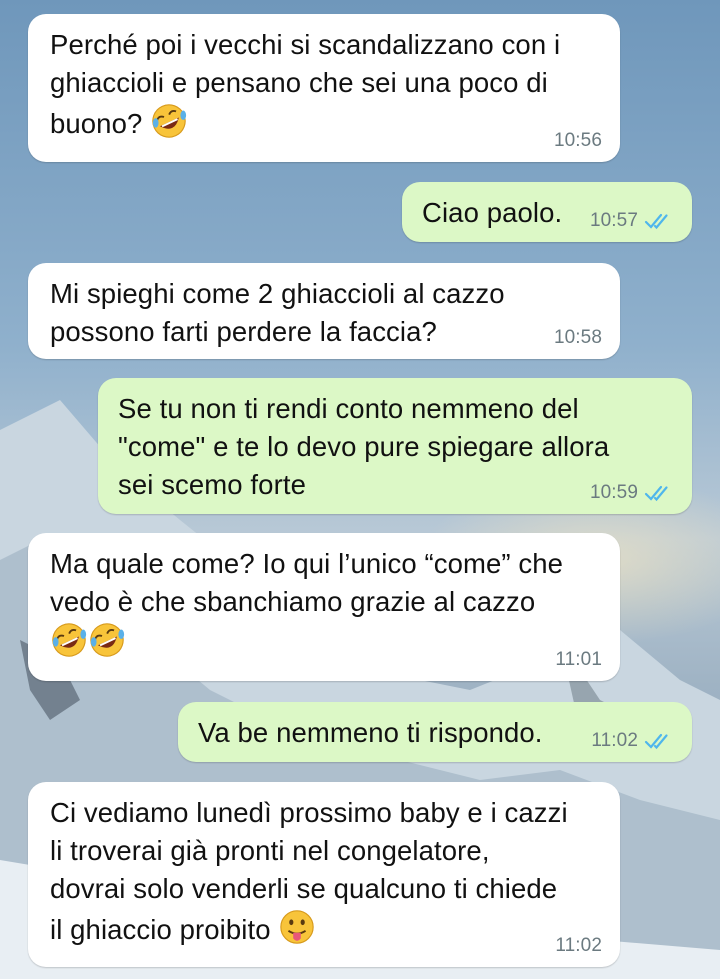 This screenshot has height=979, width=720. I want to click on message-meta: 10:59, so click(632, 493).